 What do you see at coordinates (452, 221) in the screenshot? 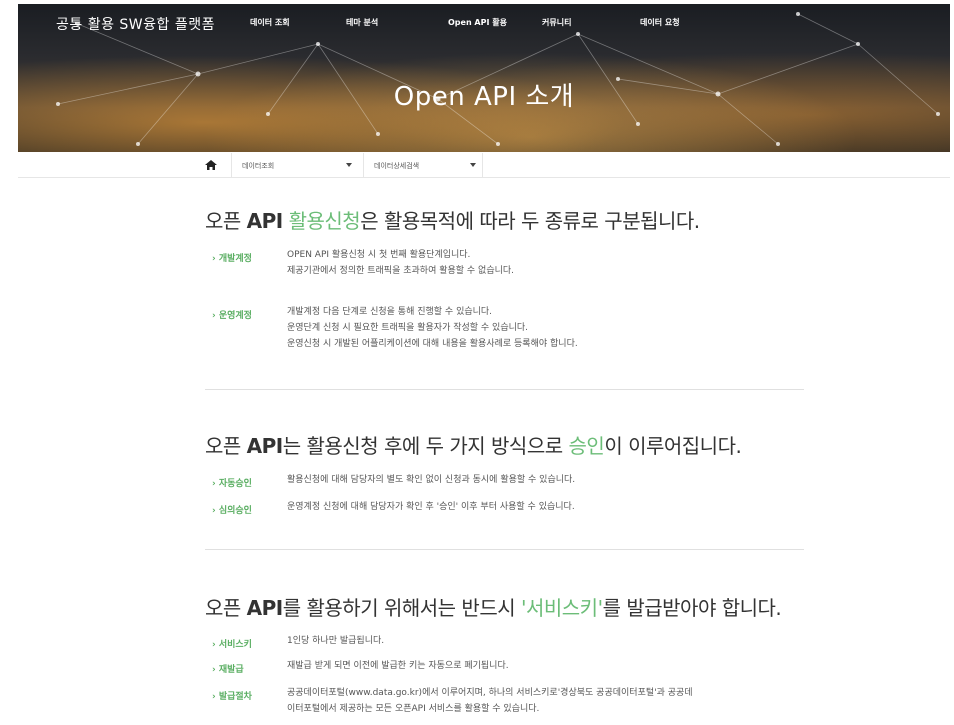
I see `section-title-apply-types: 오픈 API 활용신청은 활용목적에 따라 두 종류로 구분됩니다.` at bounding box center [452, 221].